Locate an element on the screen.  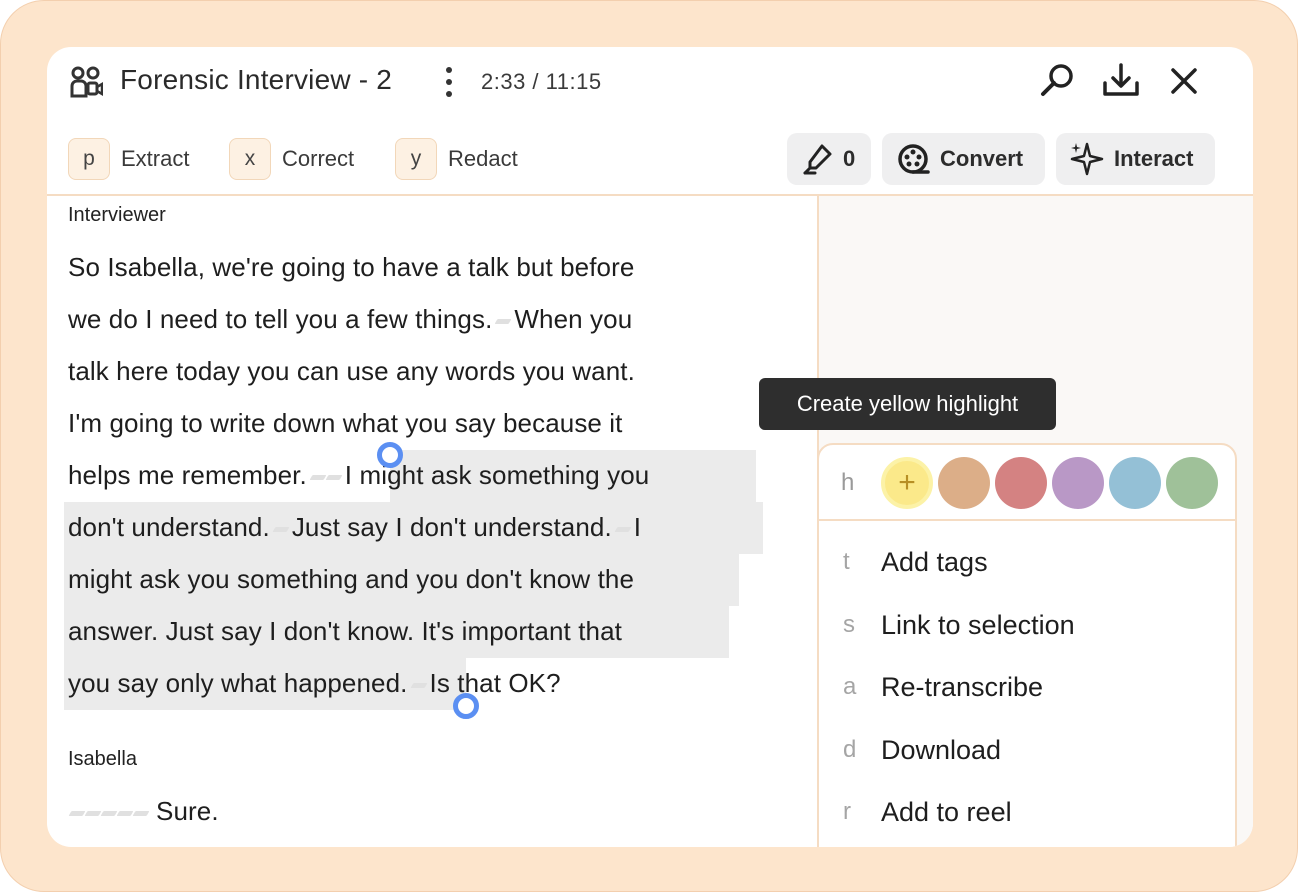
orange-highlight-swatch is located at coordinates (964, 483).